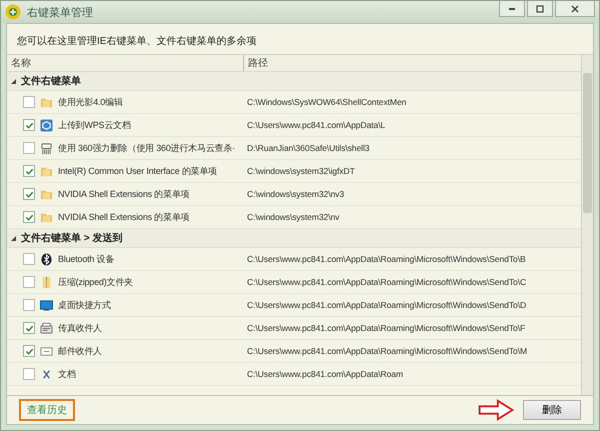 The image size is (600, 431). Describe the element at coordinates (386, 305) in the screenshot. I see `item-path: C:\Users\www.pc841.com\AppData\Roaming\Microsoft\Windows\SendTo\D` at that location.